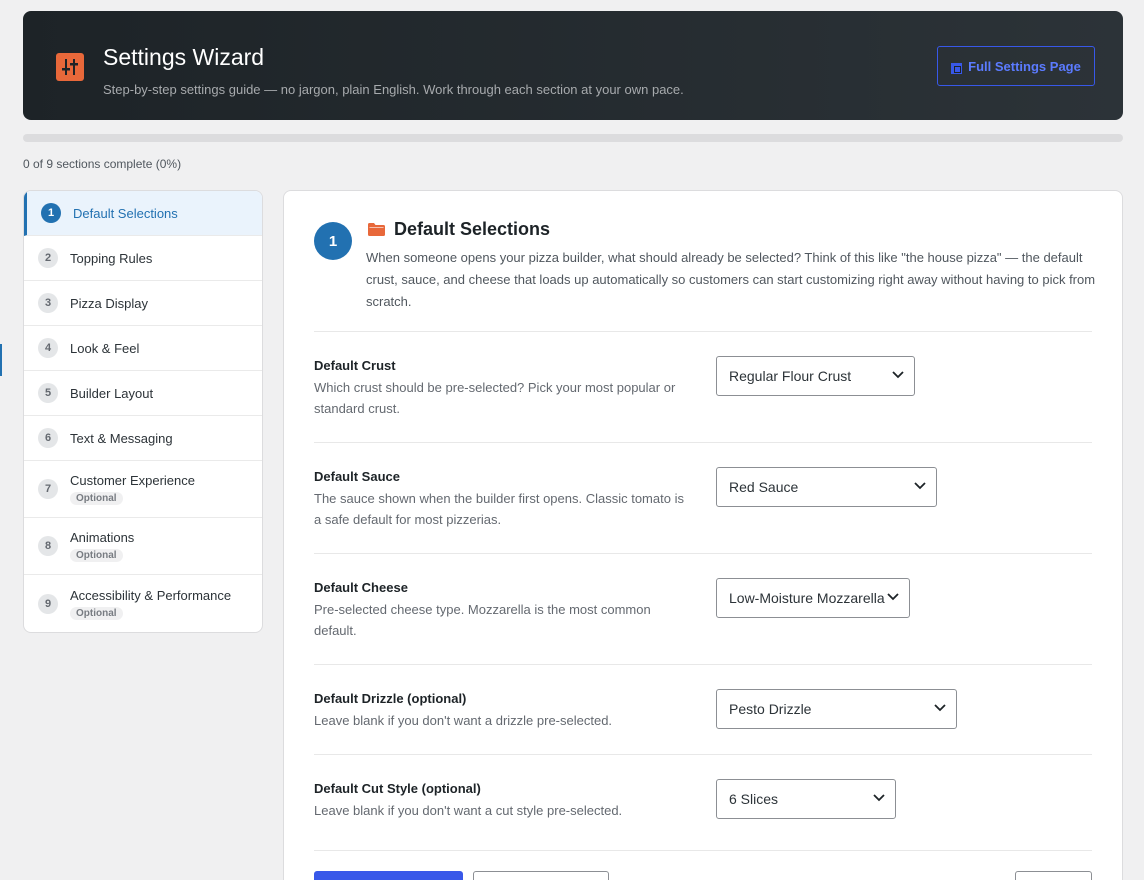  Describe the element at coordinates (48, 603) in the screenshot. I see `step-number: 9` at that location.